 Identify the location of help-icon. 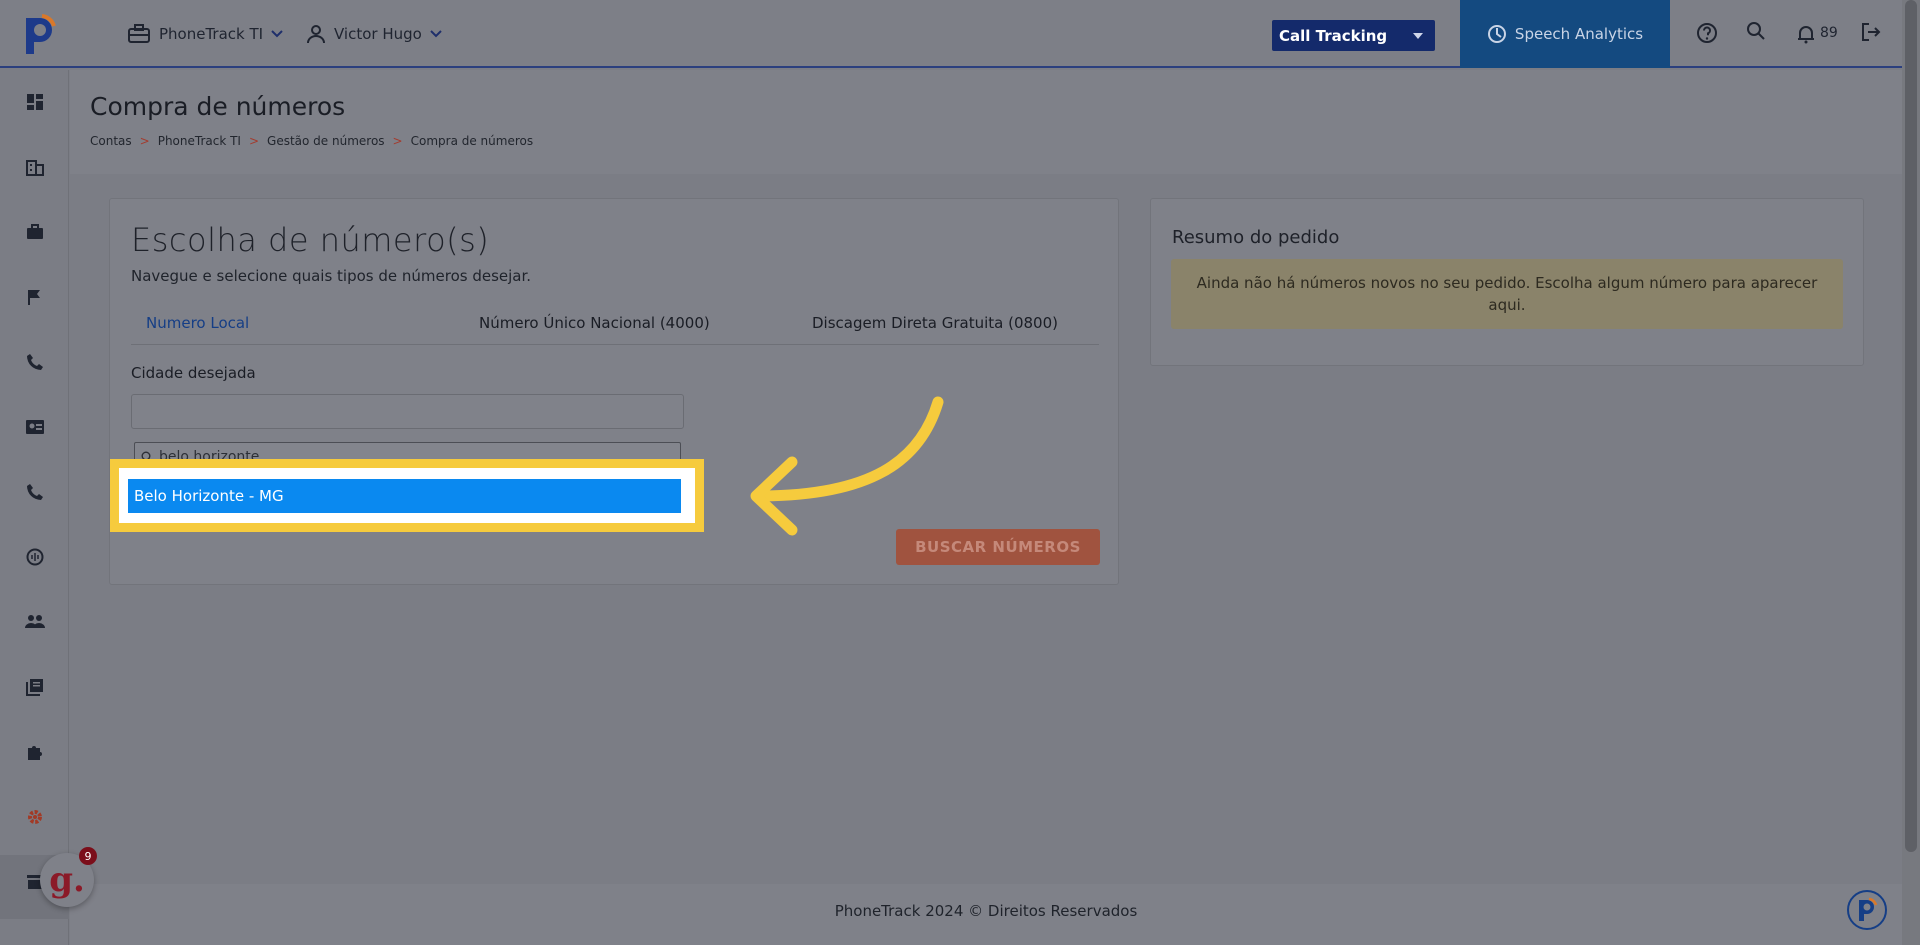
(1707, 33).